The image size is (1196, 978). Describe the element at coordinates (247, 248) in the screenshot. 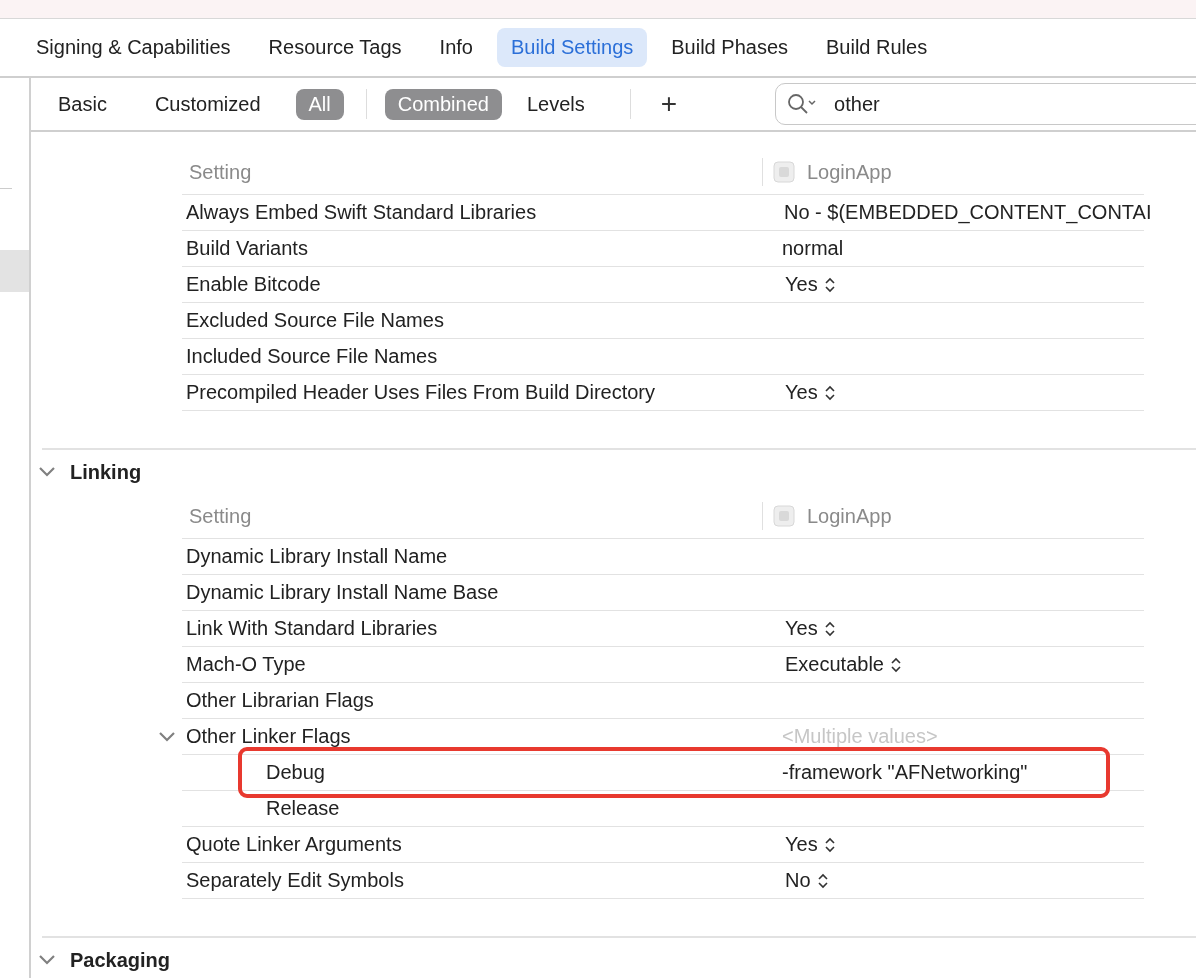

I see `setting-name: Build Variants` at that location.